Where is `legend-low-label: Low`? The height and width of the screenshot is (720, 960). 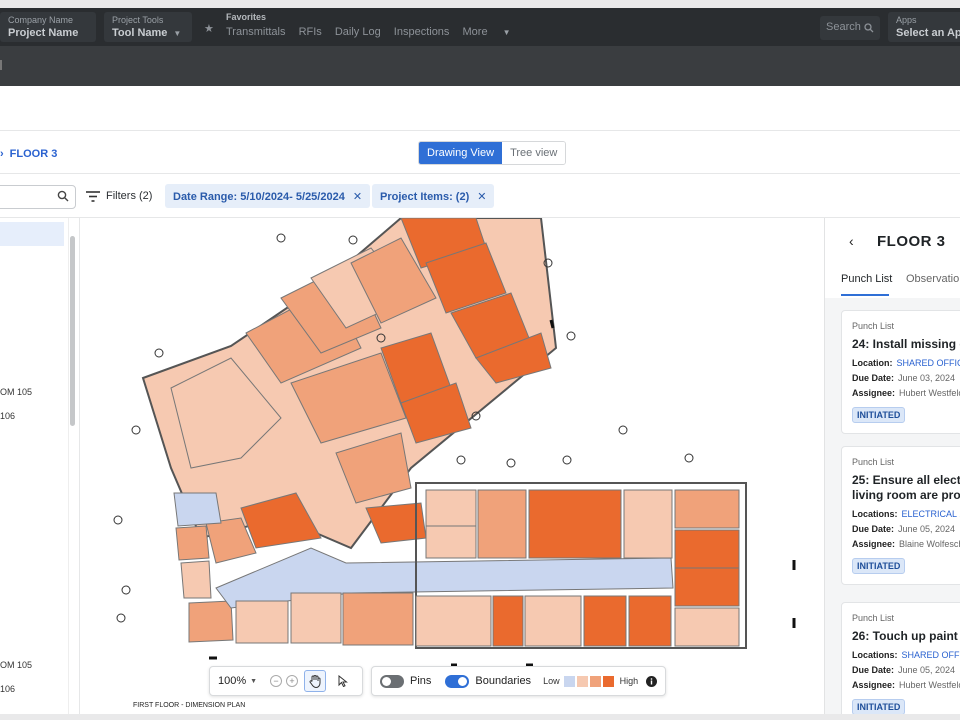 legend-low-label: Low is located at coordinates (551, 681).